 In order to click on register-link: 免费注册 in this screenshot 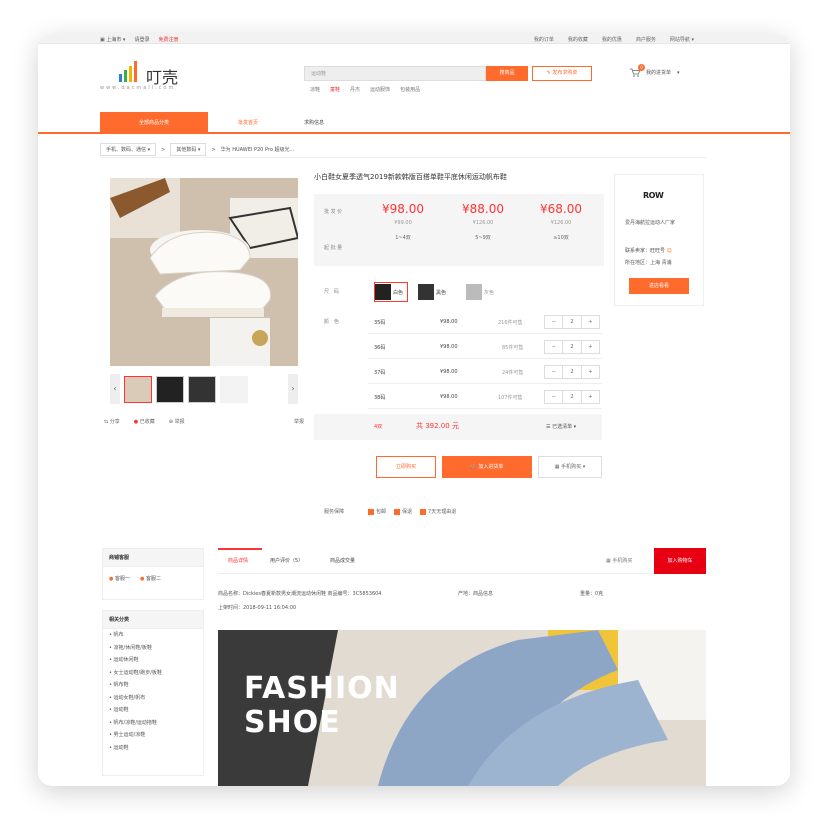, I will do `click(168, 39)`.